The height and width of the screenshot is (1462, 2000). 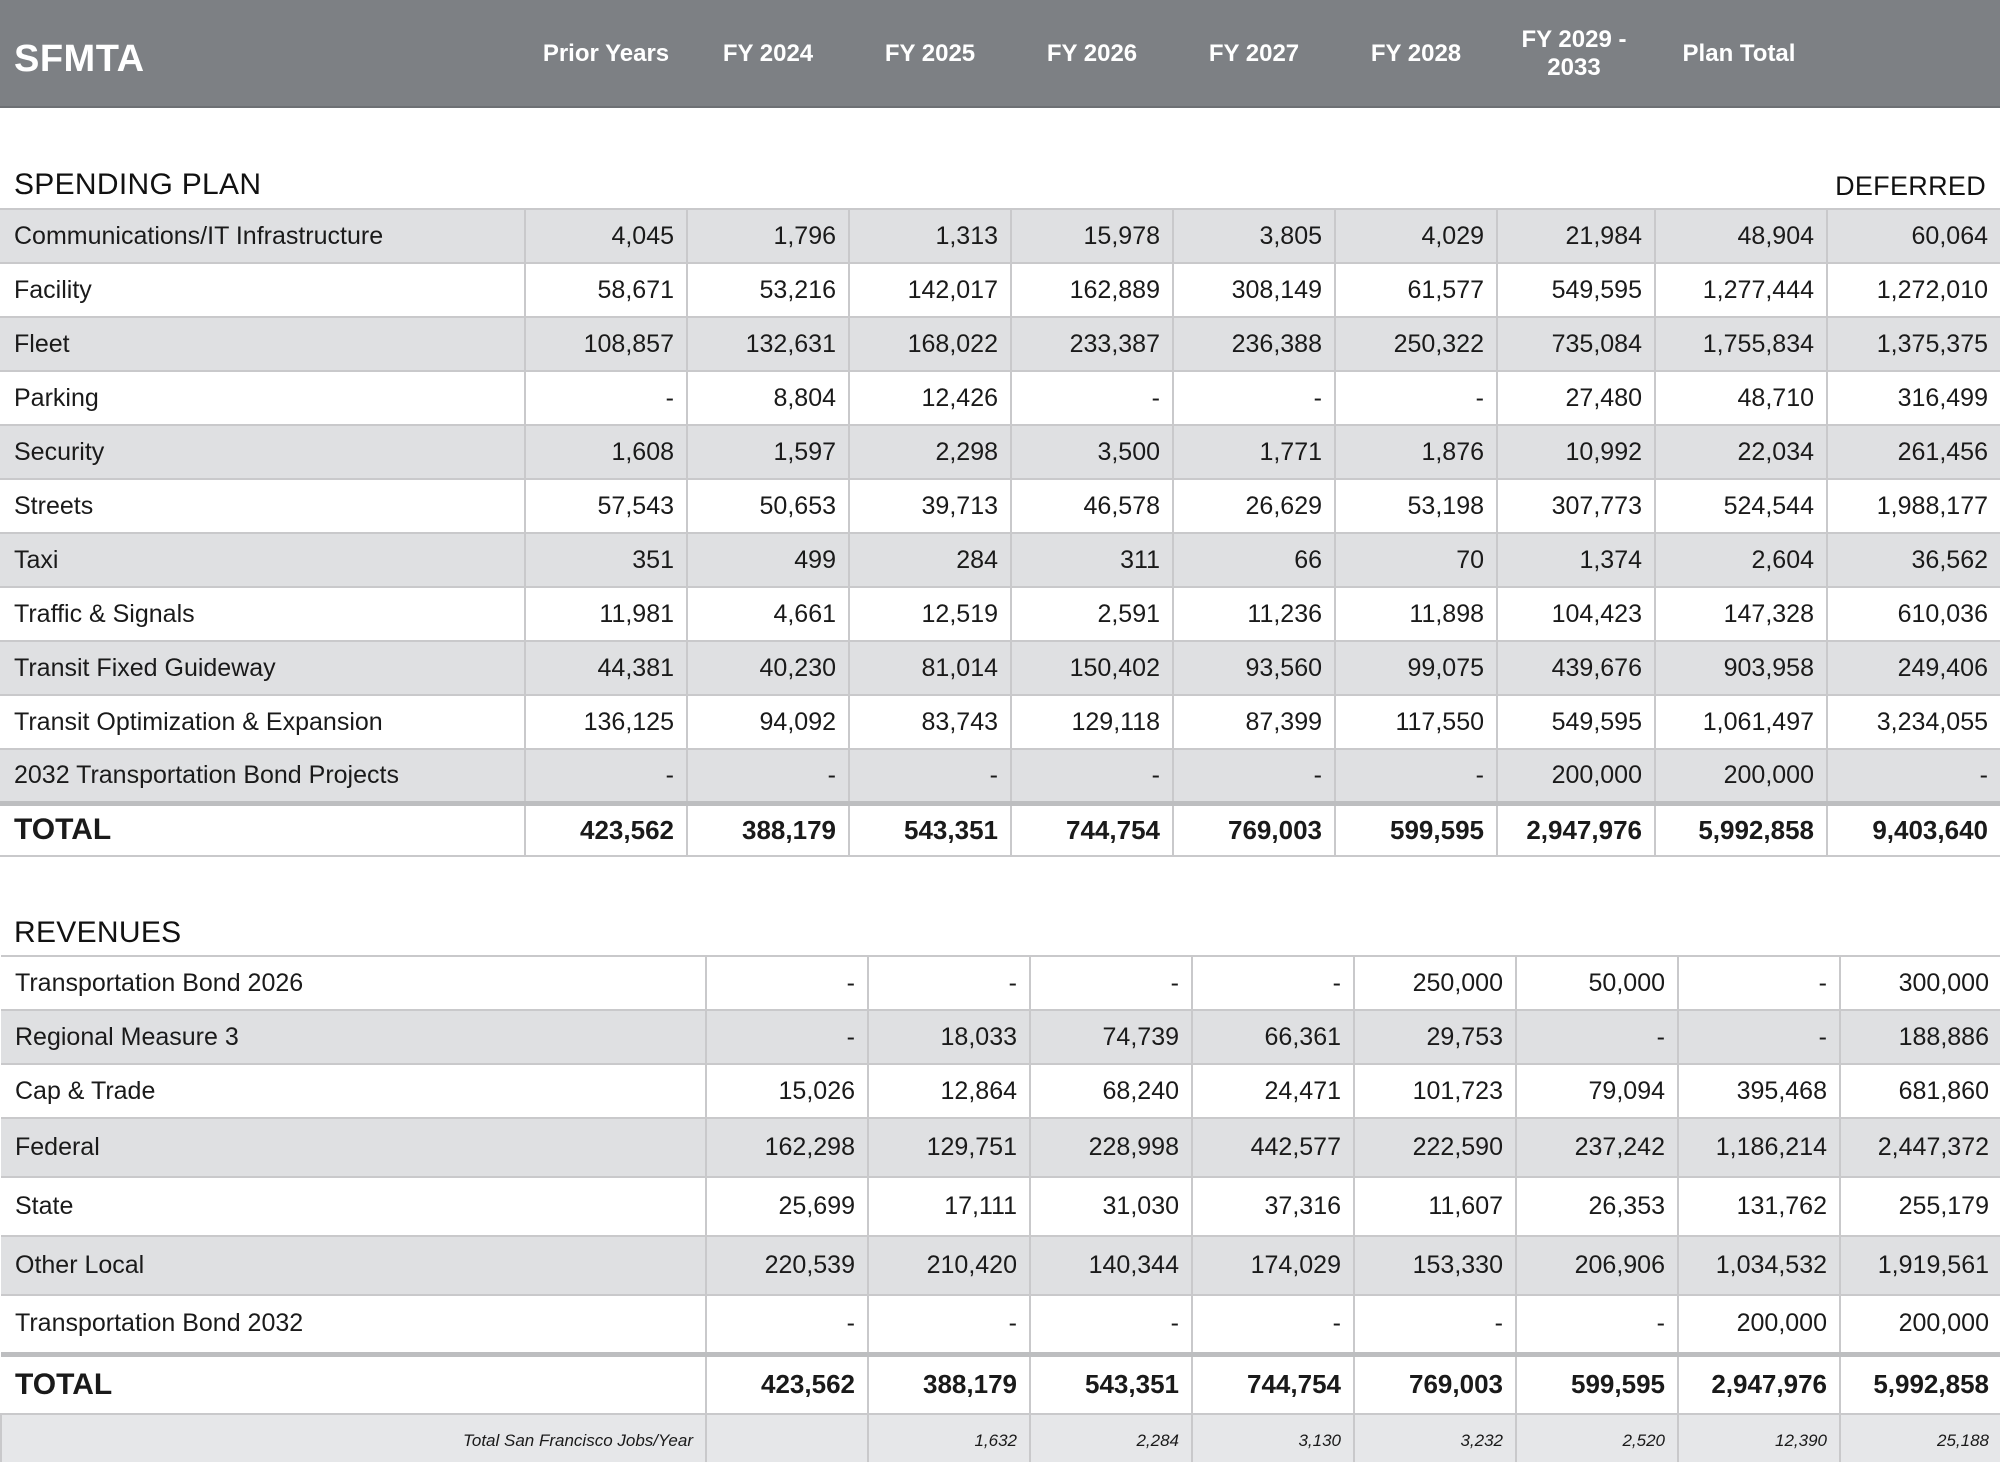 I want to click on value-cell: 53,216, so click(x=768, y=290).